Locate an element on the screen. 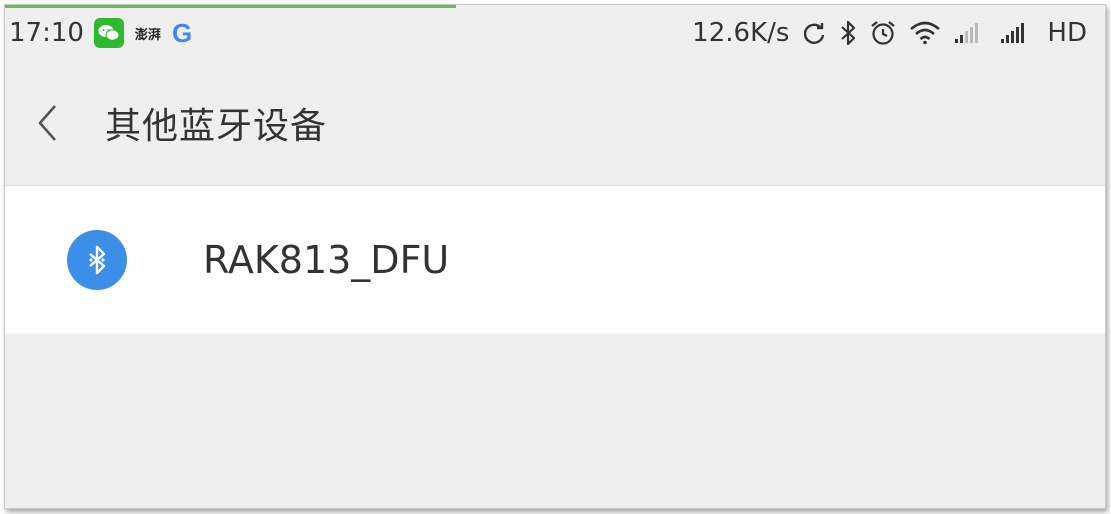  notification-icons: 澎湃 G is located at coordinates (143, 33).